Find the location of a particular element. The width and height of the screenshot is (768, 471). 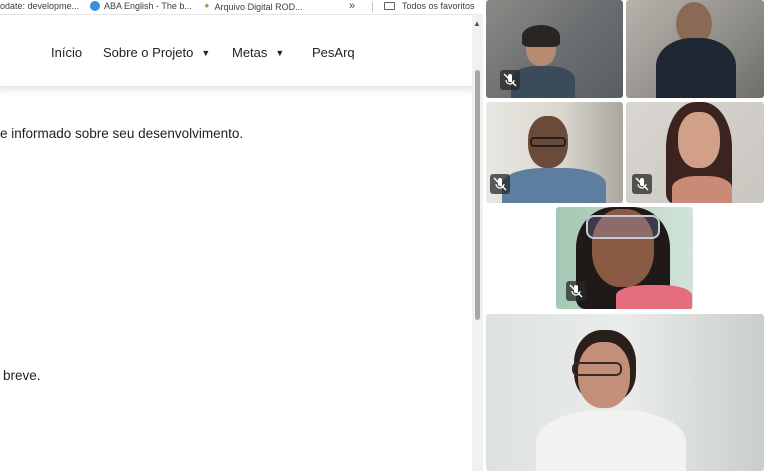

nav-inicio-label: Início is located at coordinates (67, 52).